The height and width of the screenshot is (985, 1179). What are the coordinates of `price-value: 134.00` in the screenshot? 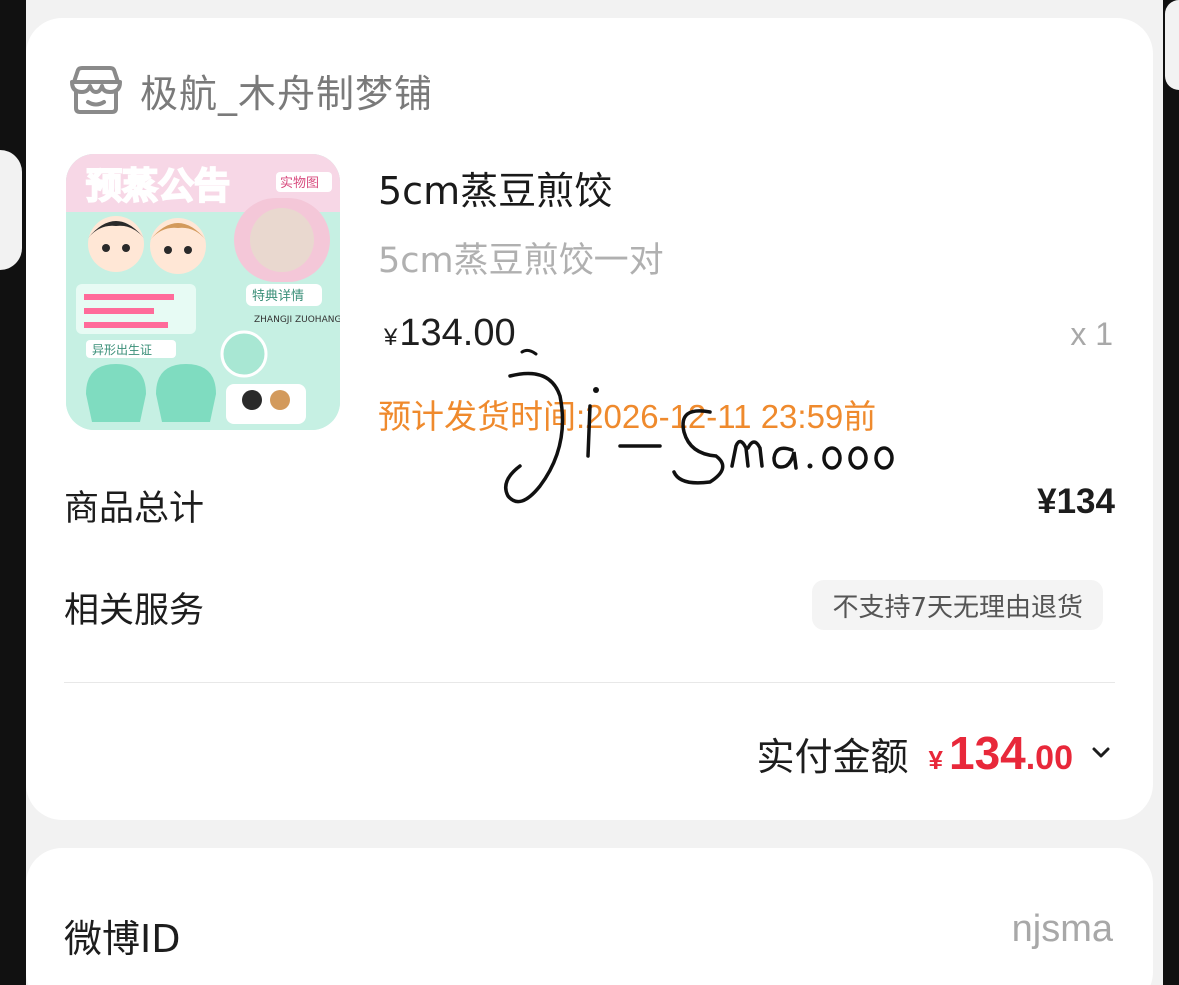 It's located at (457, 333).